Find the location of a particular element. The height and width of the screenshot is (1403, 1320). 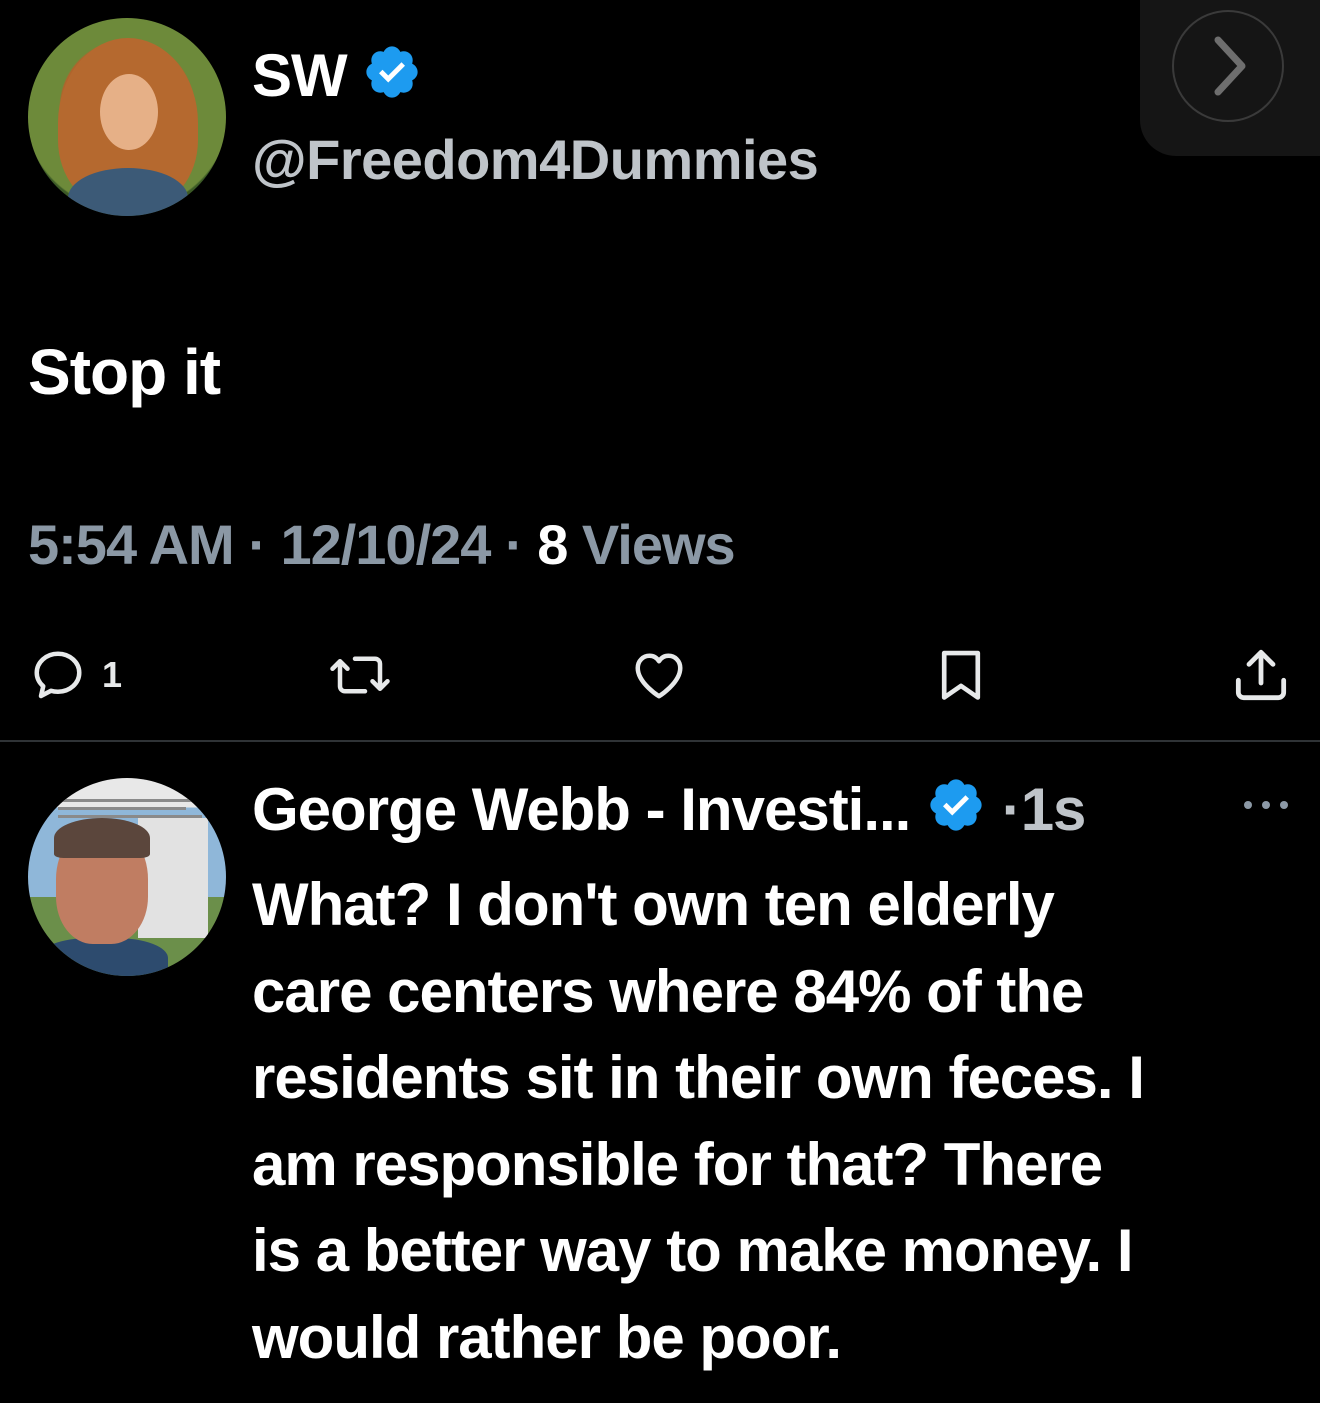

share-button is located at coordinates (1261, 675).